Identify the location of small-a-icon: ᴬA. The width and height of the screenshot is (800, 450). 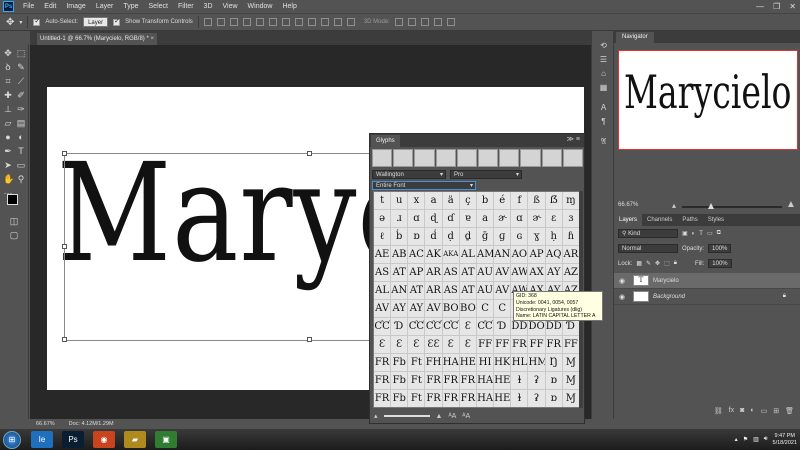
(452, 416).